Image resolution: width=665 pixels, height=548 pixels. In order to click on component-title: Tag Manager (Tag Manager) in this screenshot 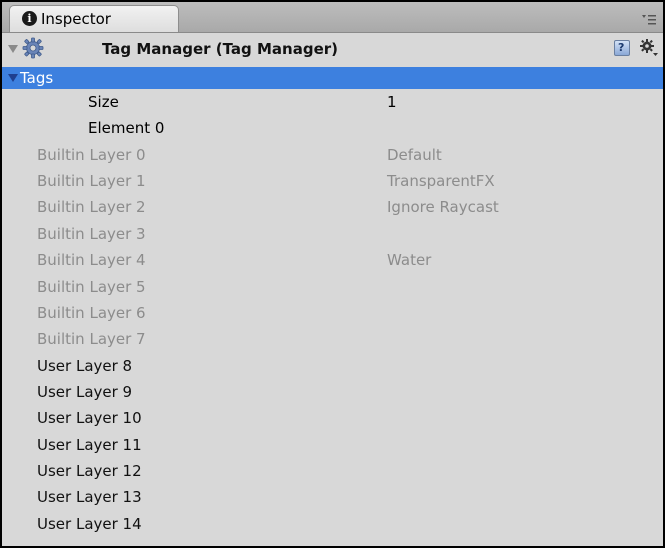, I will do `click(220, 49)`.